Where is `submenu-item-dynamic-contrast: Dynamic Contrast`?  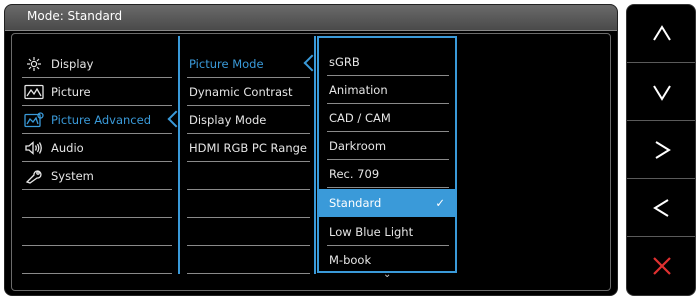 submenu-item-dynamic-contrast: Dynamic Contrast is located at coordinates (248, 92).